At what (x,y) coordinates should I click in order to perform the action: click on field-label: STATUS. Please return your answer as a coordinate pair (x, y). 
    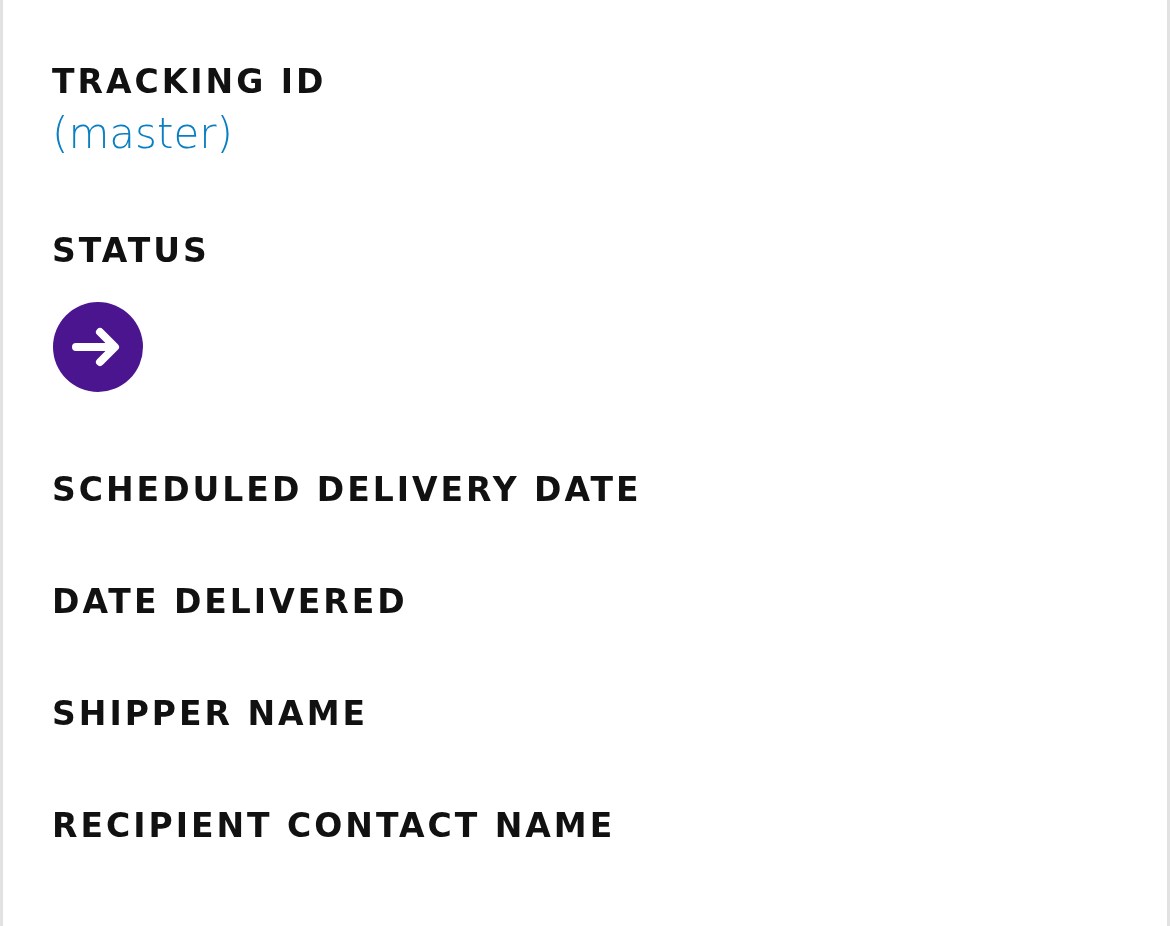
    Looking at the image, I should click on (131, 251).